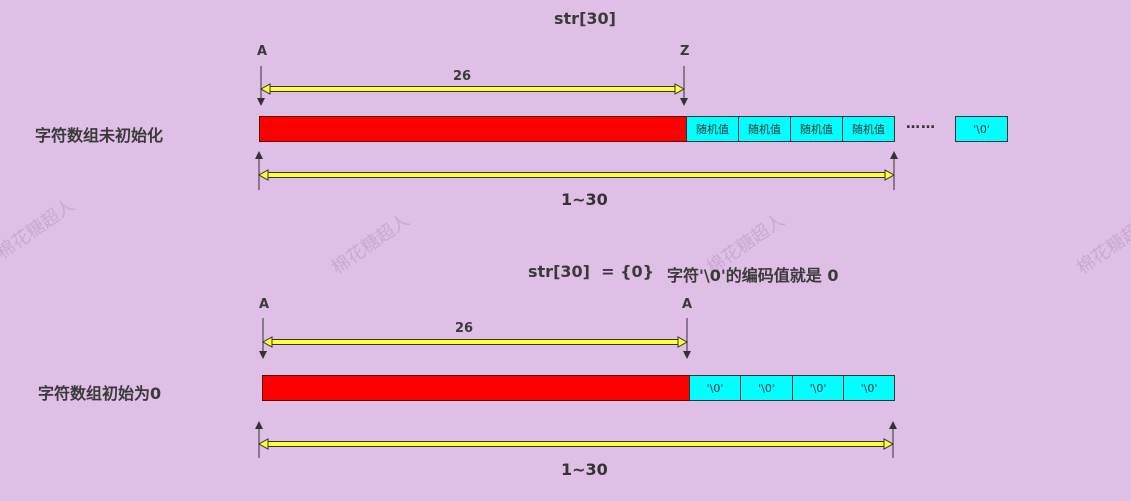 The width and height of the screenshot is (1131, 501). What do you see at coordinates (475, 338) in the screenshot?
I see `bottom-span-arrow` at bounding box center [475, 338].